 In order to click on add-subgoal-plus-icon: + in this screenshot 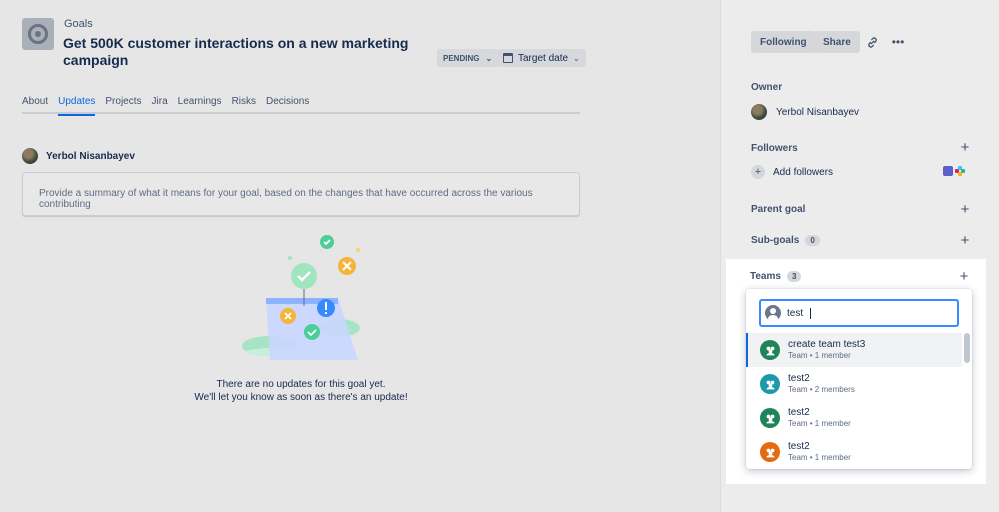, I will do `click(965, 240)`.